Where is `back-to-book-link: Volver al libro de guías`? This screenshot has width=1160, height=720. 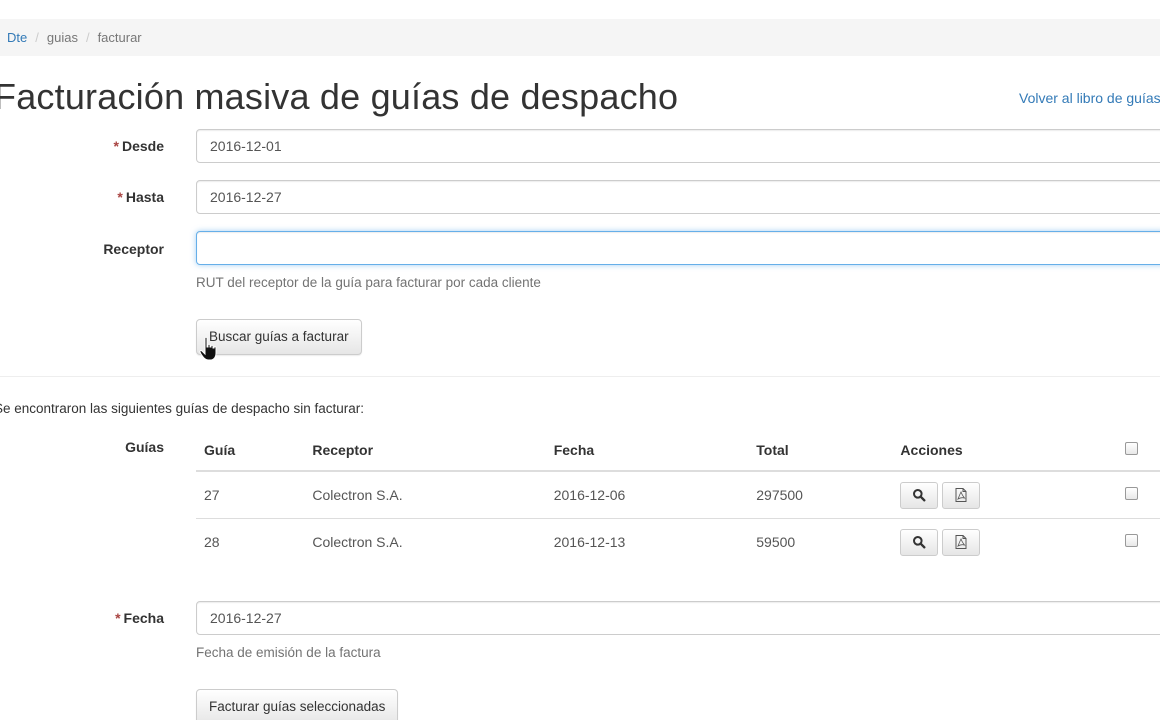
back-to-book-link: Volver al libro de guías is located at coordinates (1089, 98).